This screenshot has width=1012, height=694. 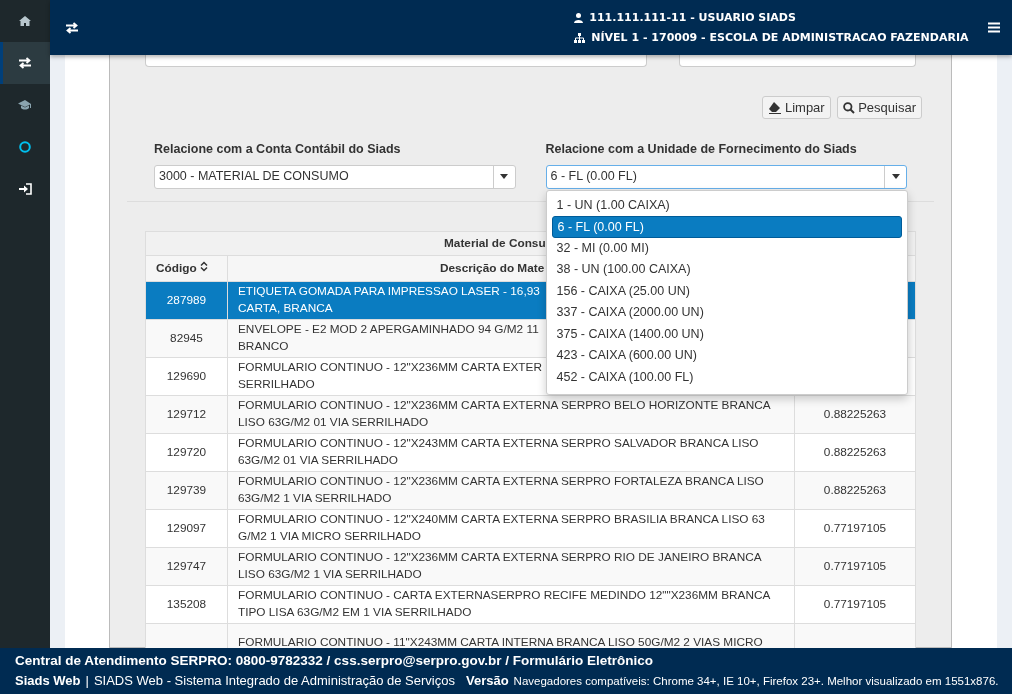 What do you see at coordinates (186, 566) in the screenshot?
I see `table-cell: 129747` at bounding box center [186, 566].